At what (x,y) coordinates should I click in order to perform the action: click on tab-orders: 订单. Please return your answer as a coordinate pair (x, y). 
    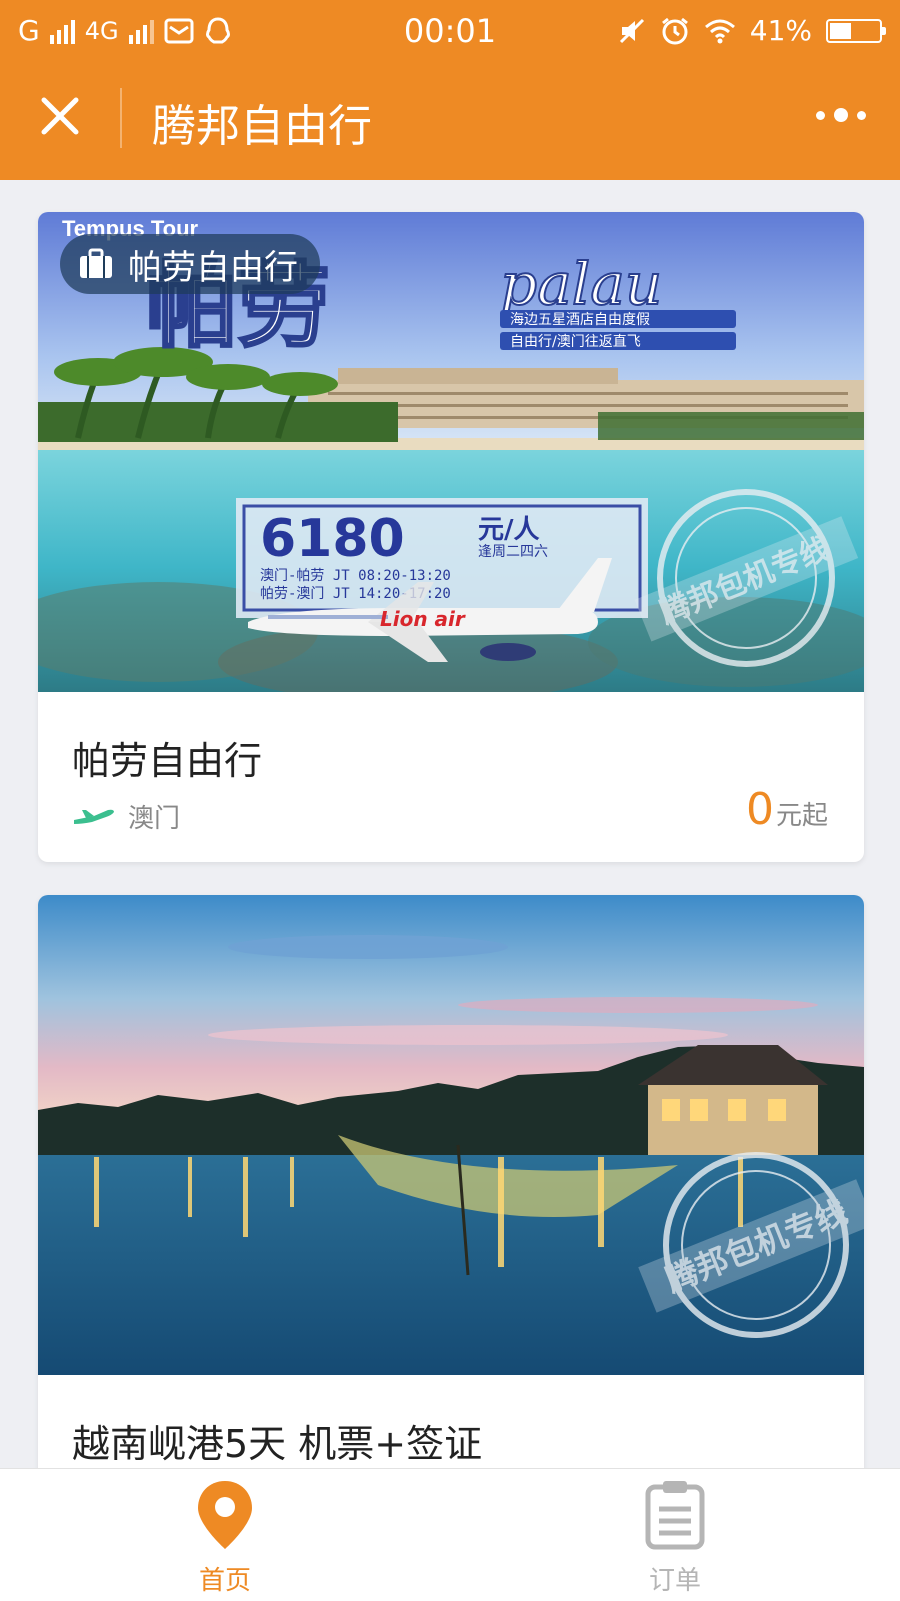
    Looking at the image, I should click on (675, 1538).